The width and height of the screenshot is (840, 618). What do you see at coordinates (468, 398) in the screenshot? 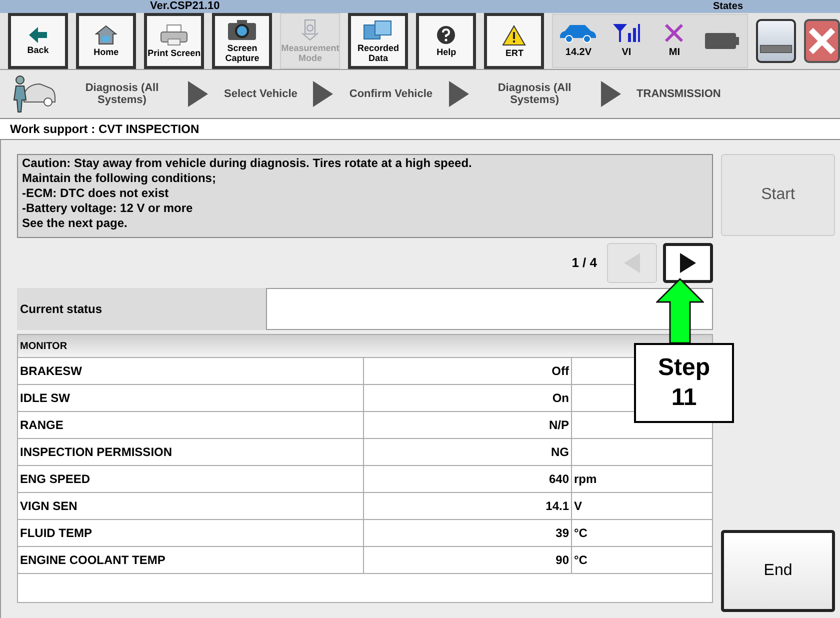
I see `table-cell: On` at bounding box center [468, 398].